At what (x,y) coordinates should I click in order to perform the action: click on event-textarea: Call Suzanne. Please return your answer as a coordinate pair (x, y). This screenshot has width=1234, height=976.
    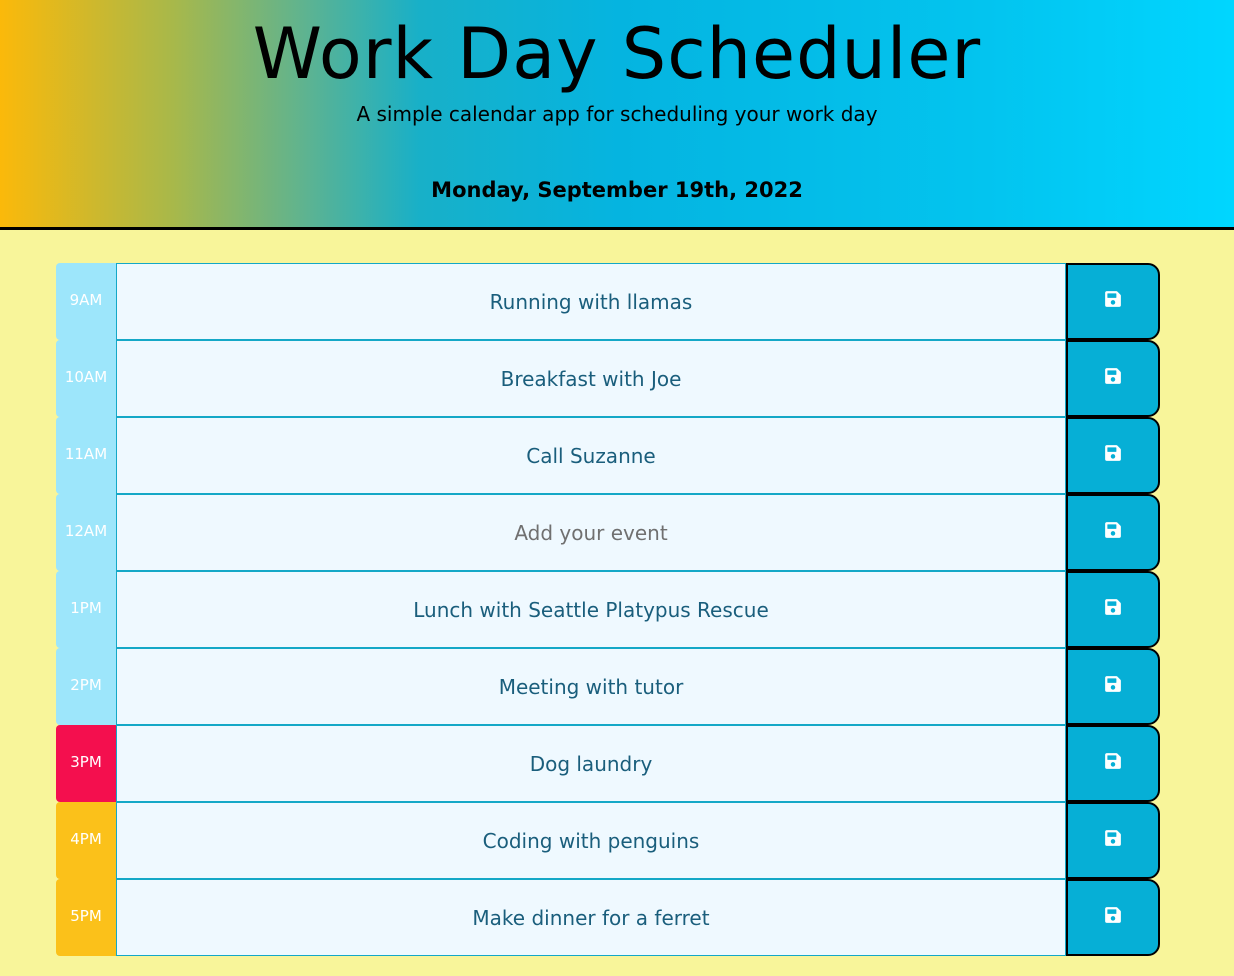
    Looking at the image, I should click on (591, 455).